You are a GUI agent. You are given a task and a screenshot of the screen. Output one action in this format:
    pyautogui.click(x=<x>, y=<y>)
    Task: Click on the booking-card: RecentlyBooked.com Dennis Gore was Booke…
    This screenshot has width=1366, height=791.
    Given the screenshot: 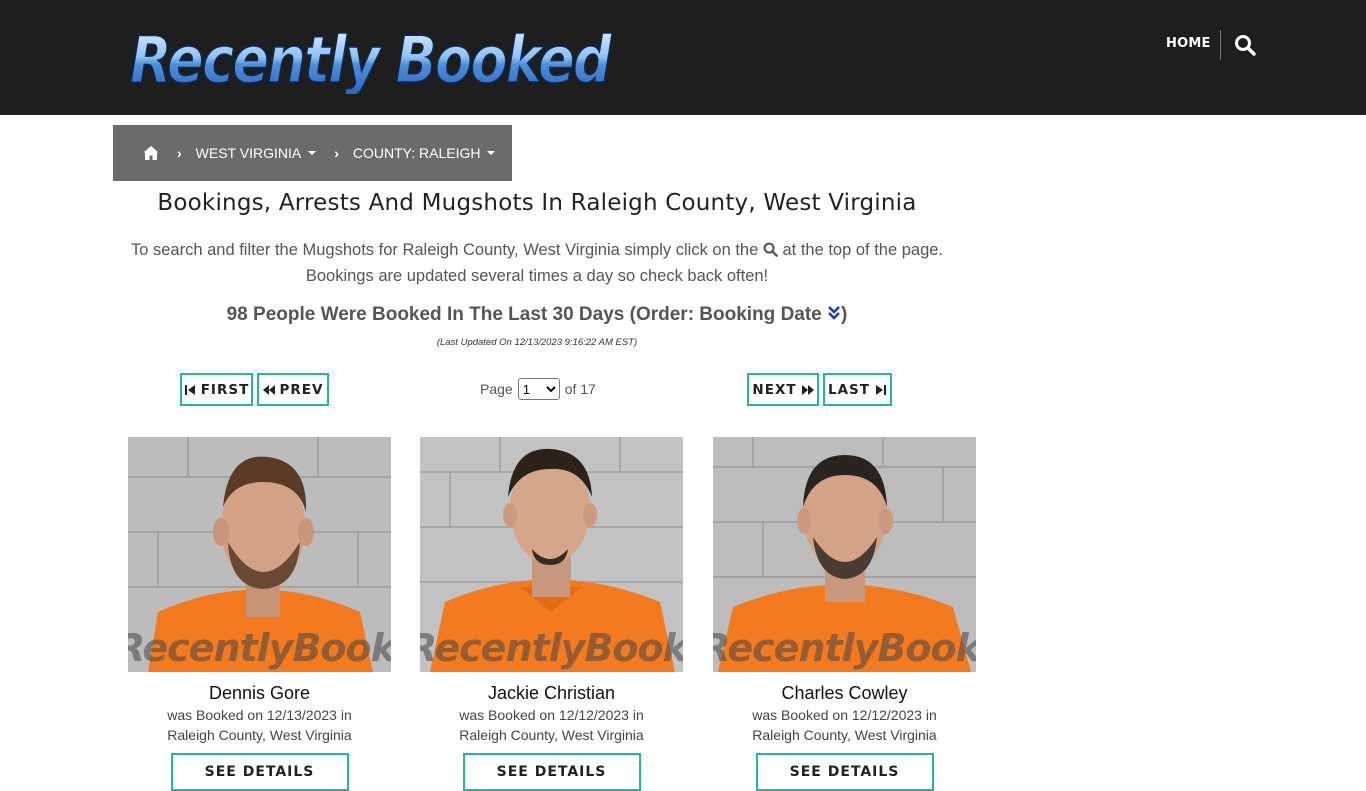 What is the action you would take?
    pyautogui.click(x=259, y=614)
    